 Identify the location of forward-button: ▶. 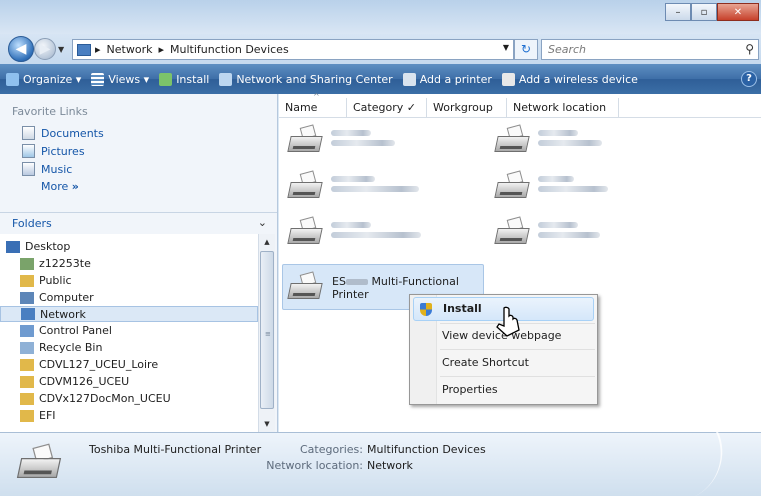
(45, 49).